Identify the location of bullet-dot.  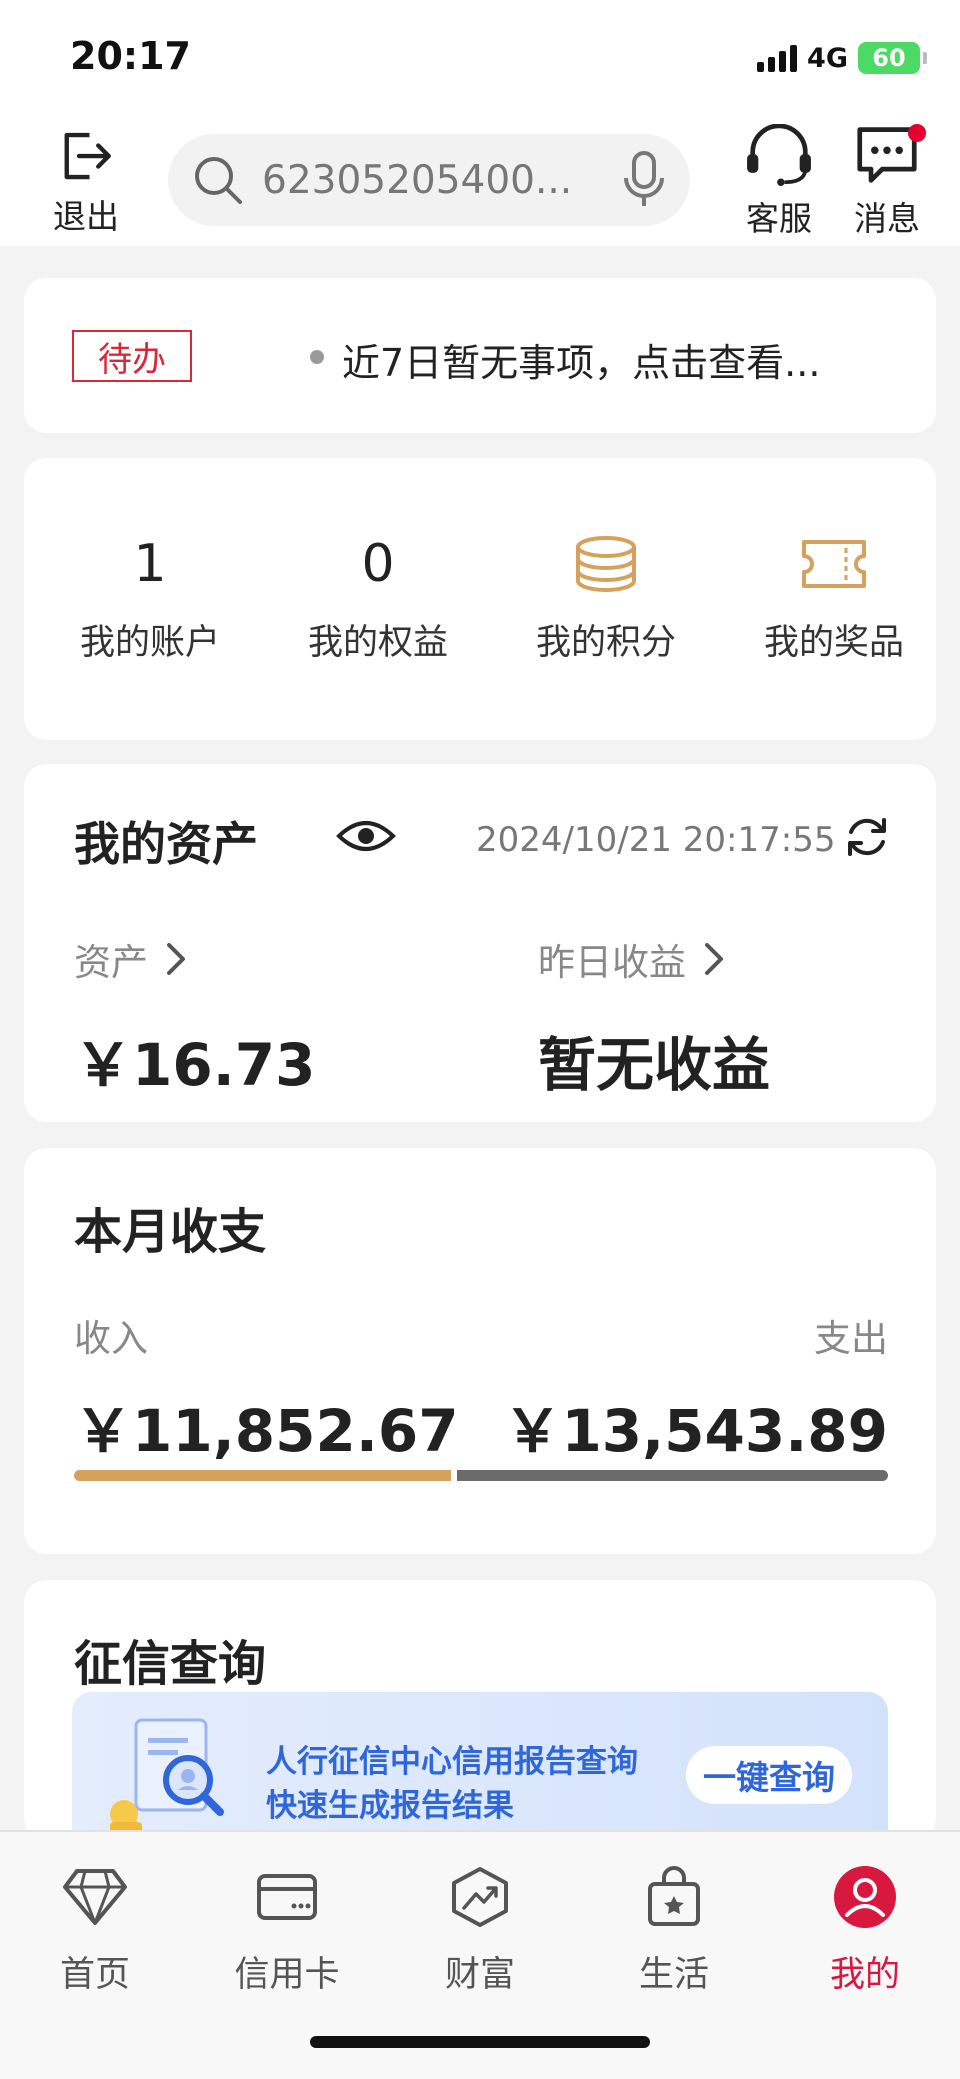
(317, 357).